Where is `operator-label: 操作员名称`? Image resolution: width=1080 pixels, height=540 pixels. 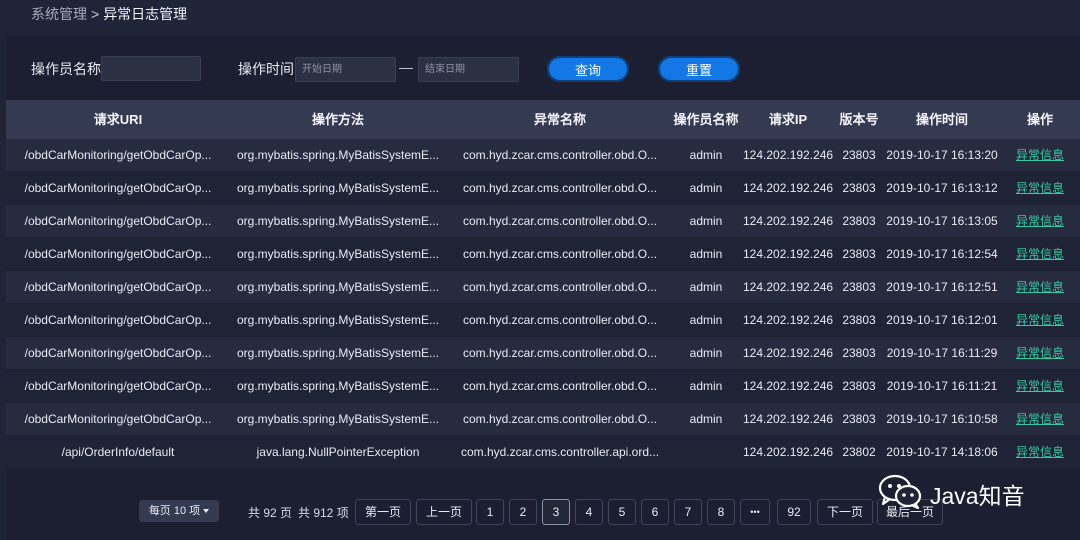 operator-label: 操作员名称 is located at coordinates (66, 69).